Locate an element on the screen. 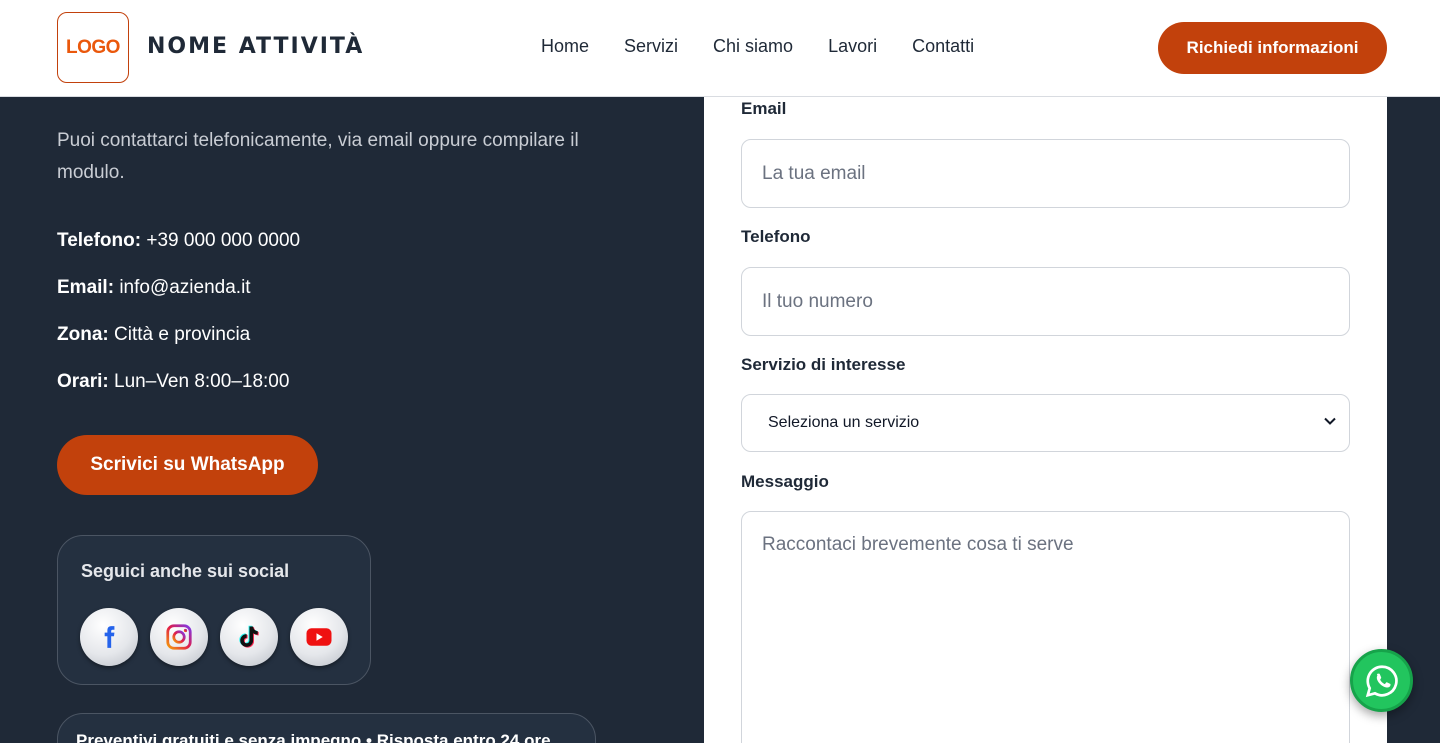 The image size is (1440, 743). social-icons is located at coordinates (214, 637).